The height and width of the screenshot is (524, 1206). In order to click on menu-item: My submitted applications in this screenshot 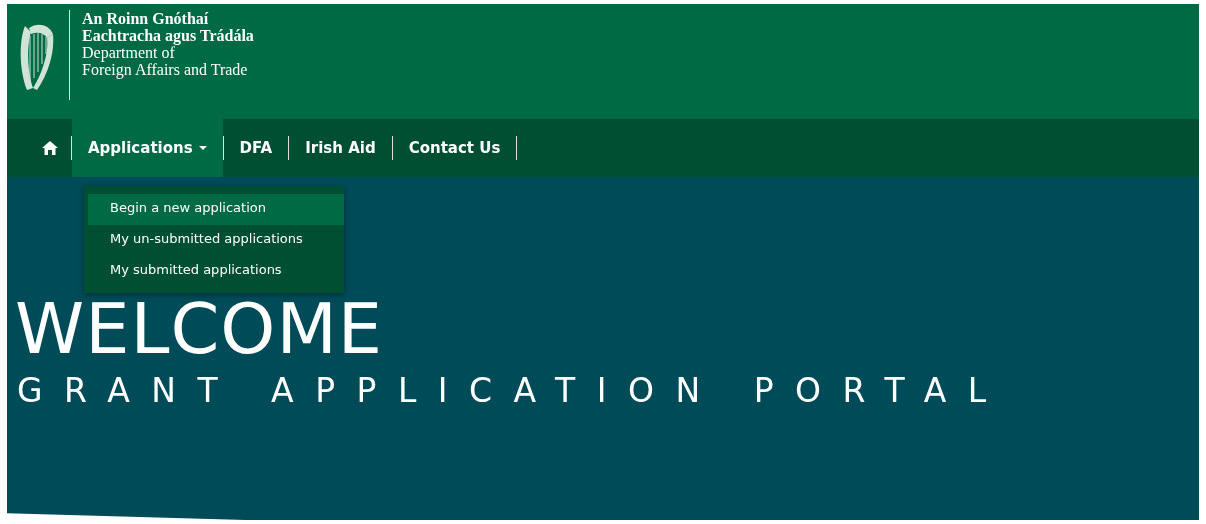, I will do `click(216, 271)`.